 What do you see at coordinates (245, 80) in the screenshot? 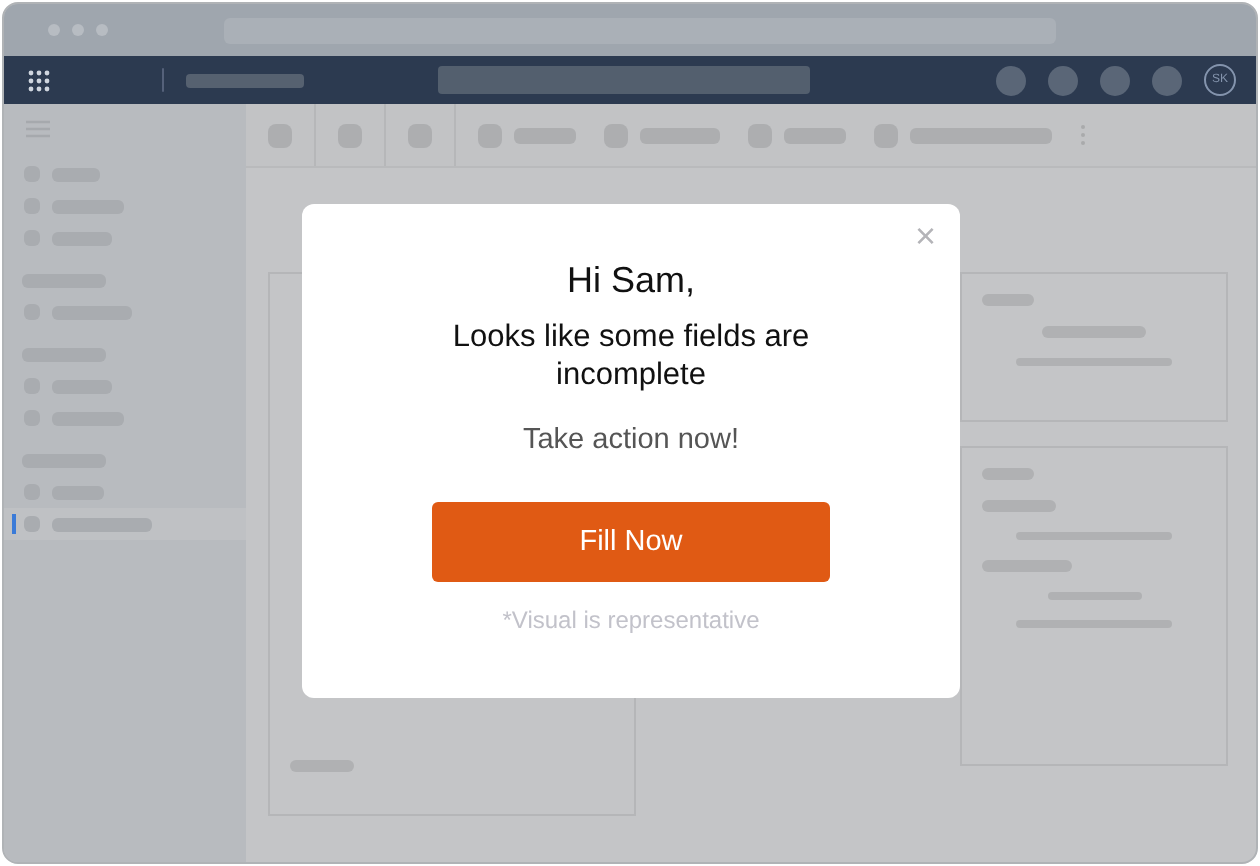
I see `skeleton-bar` at bounding box center [245, 80].